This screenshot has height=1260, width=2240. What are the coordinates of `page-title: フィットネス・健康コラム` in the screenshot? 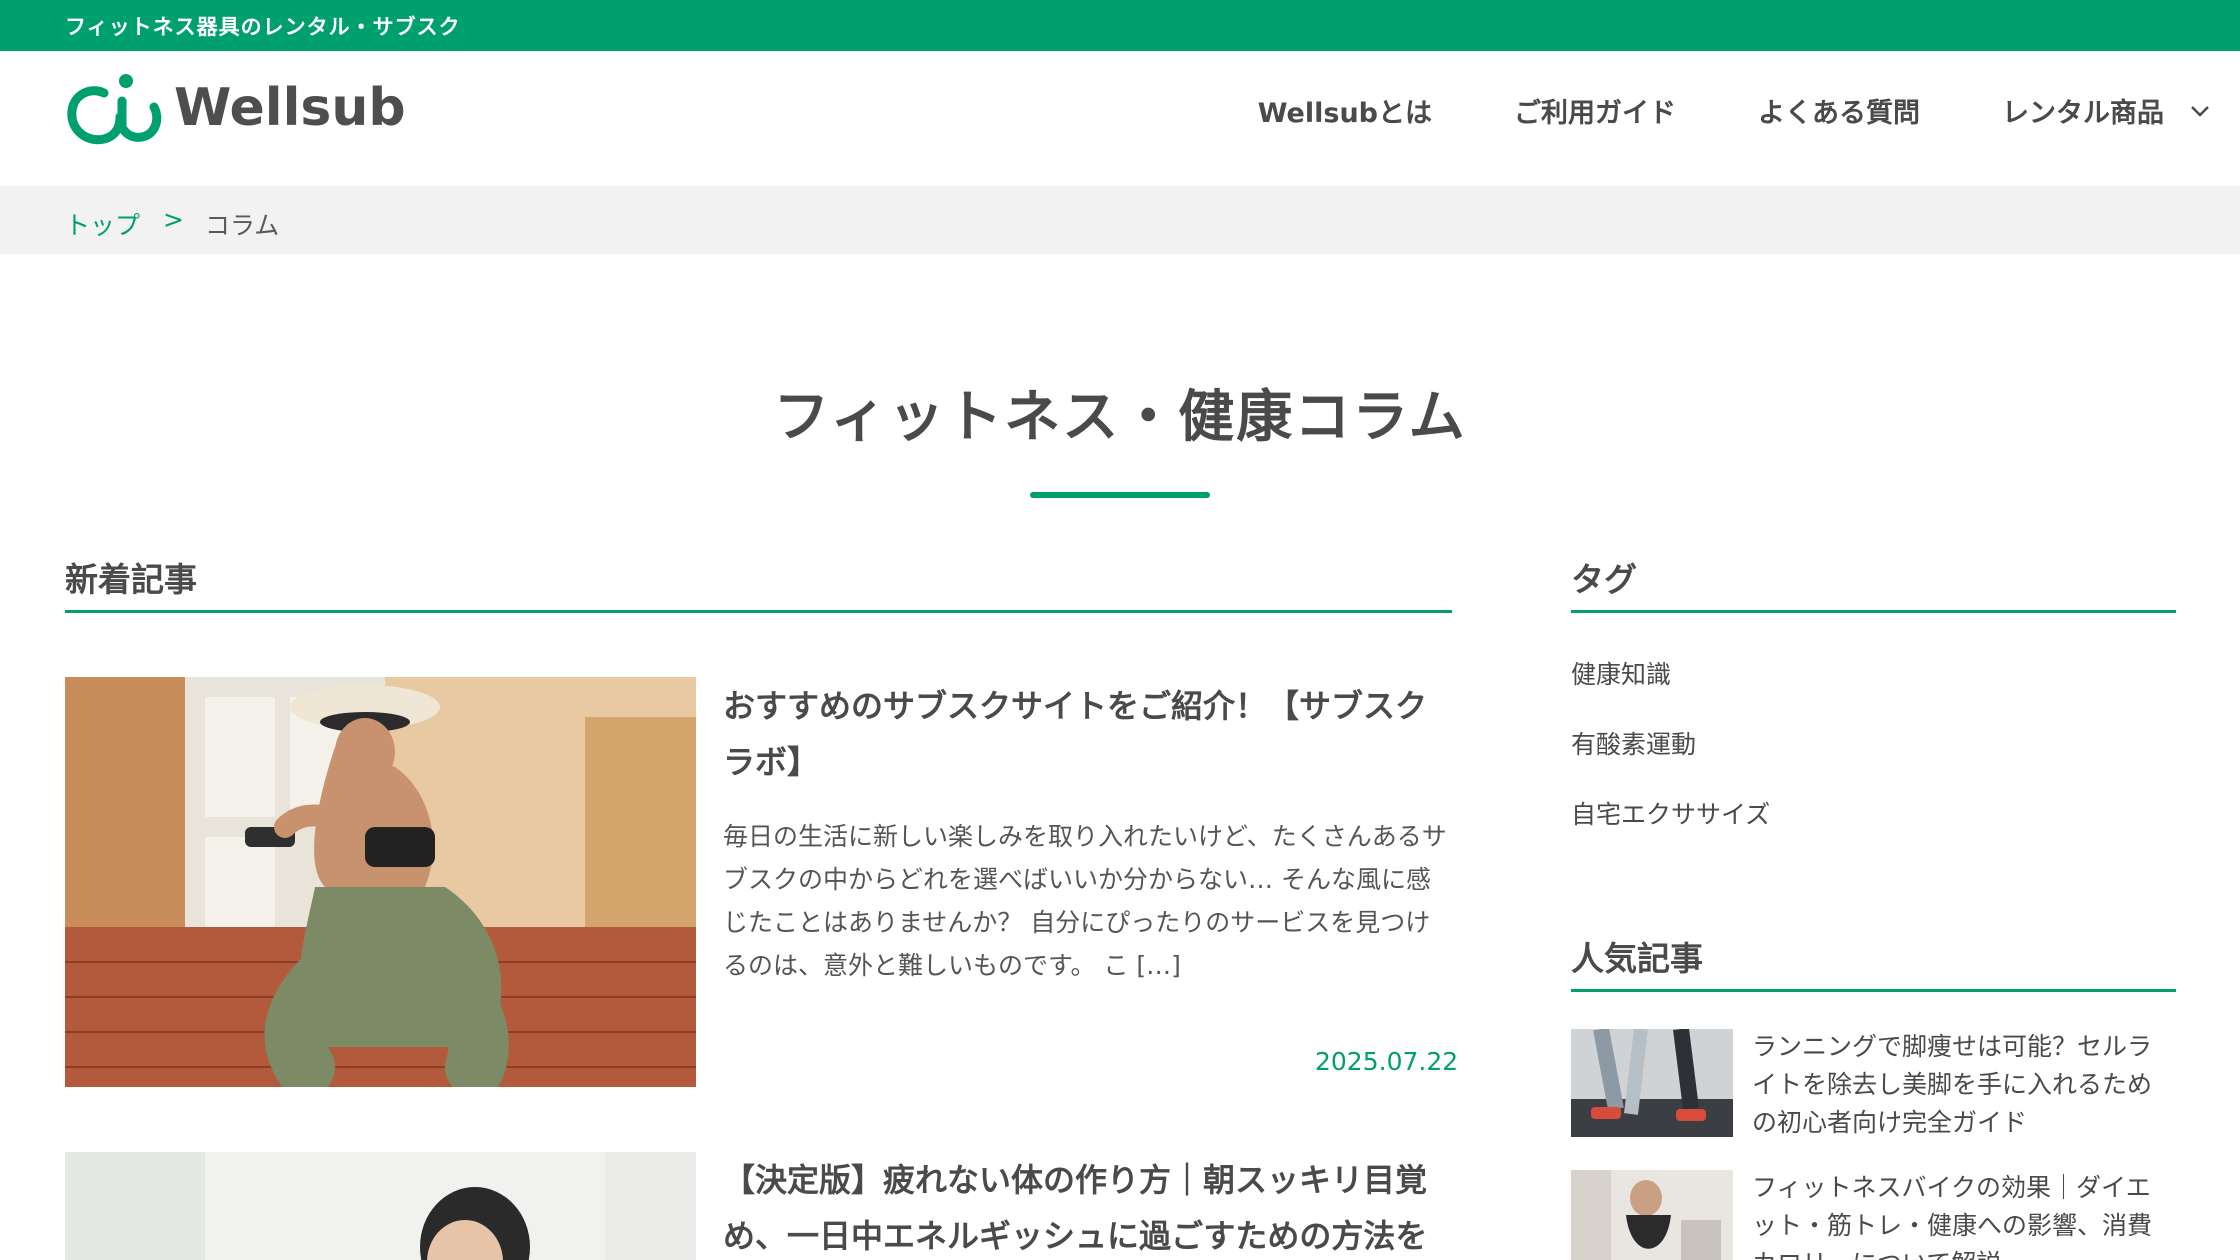 It's located at (1120, 417).